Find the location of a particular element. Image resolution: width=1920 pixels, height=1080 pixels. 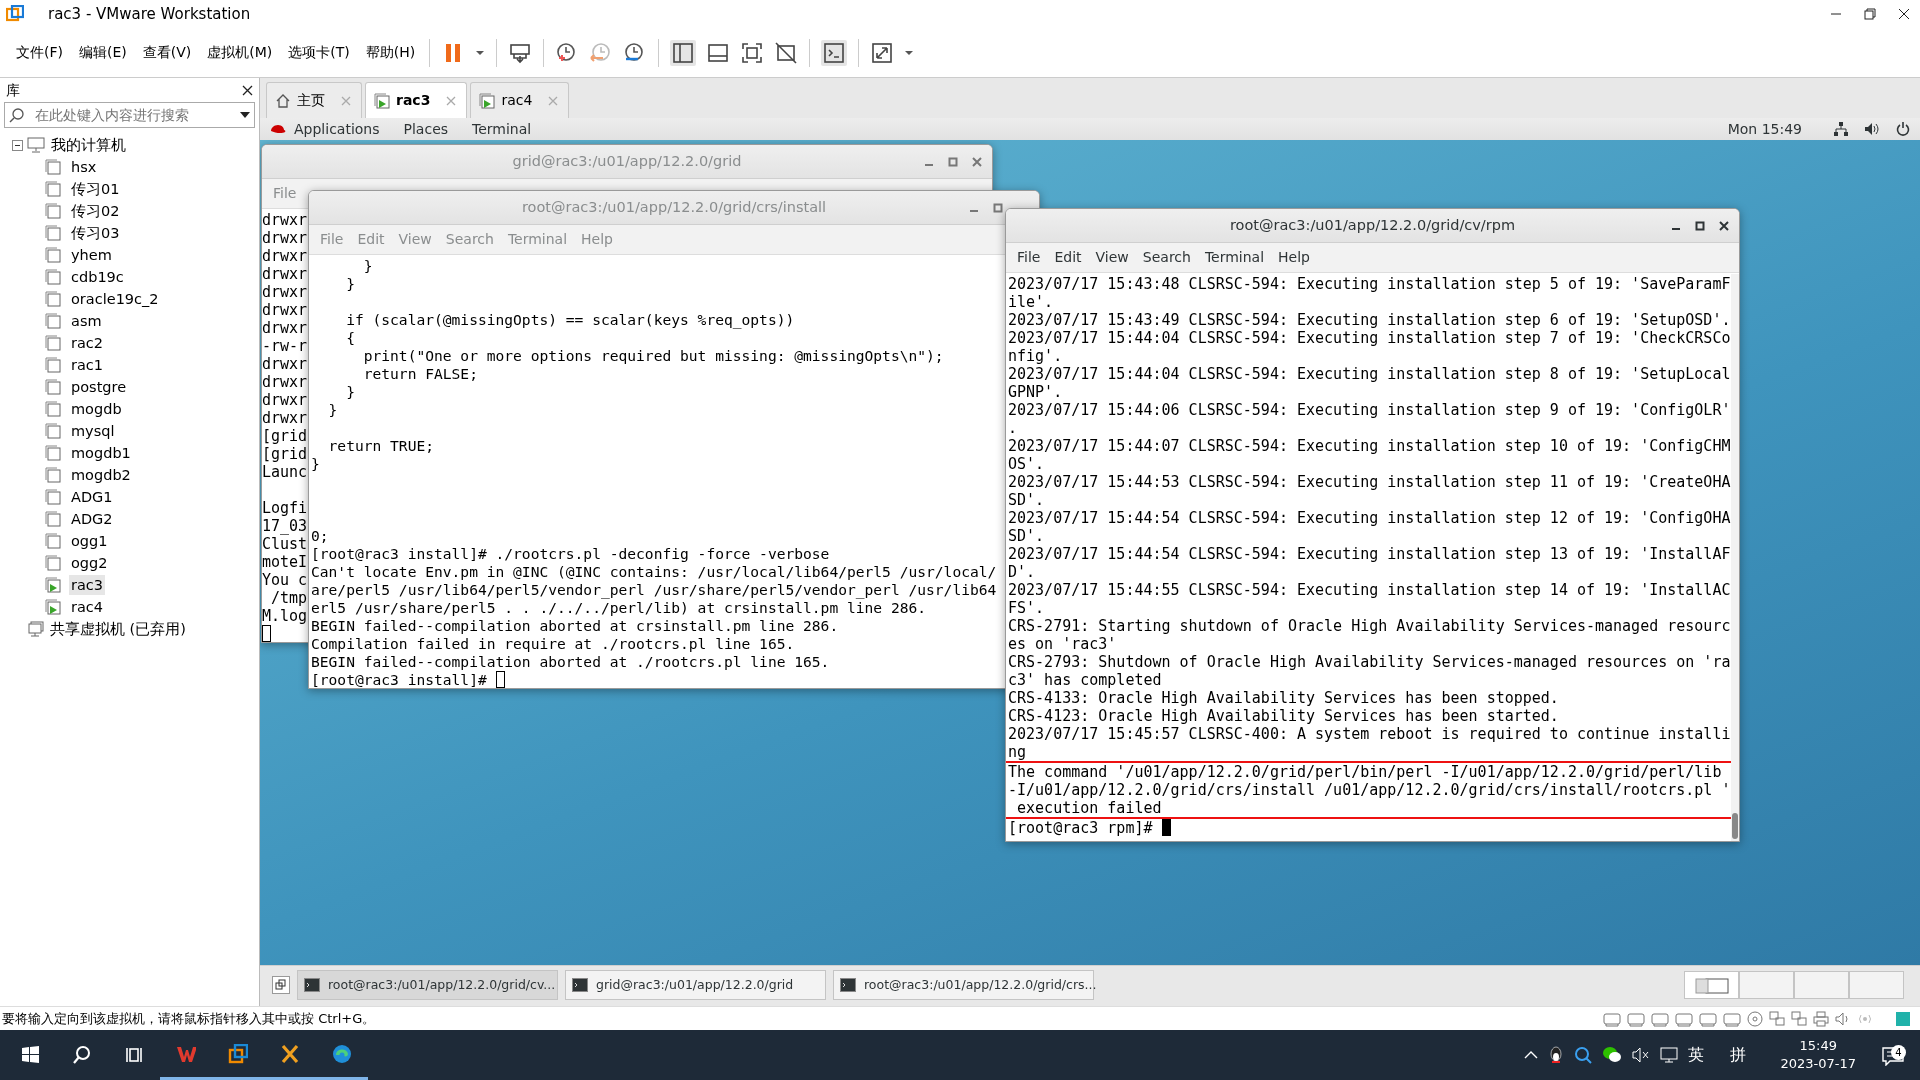

scrollbar is located at coordinates (1735, 557).